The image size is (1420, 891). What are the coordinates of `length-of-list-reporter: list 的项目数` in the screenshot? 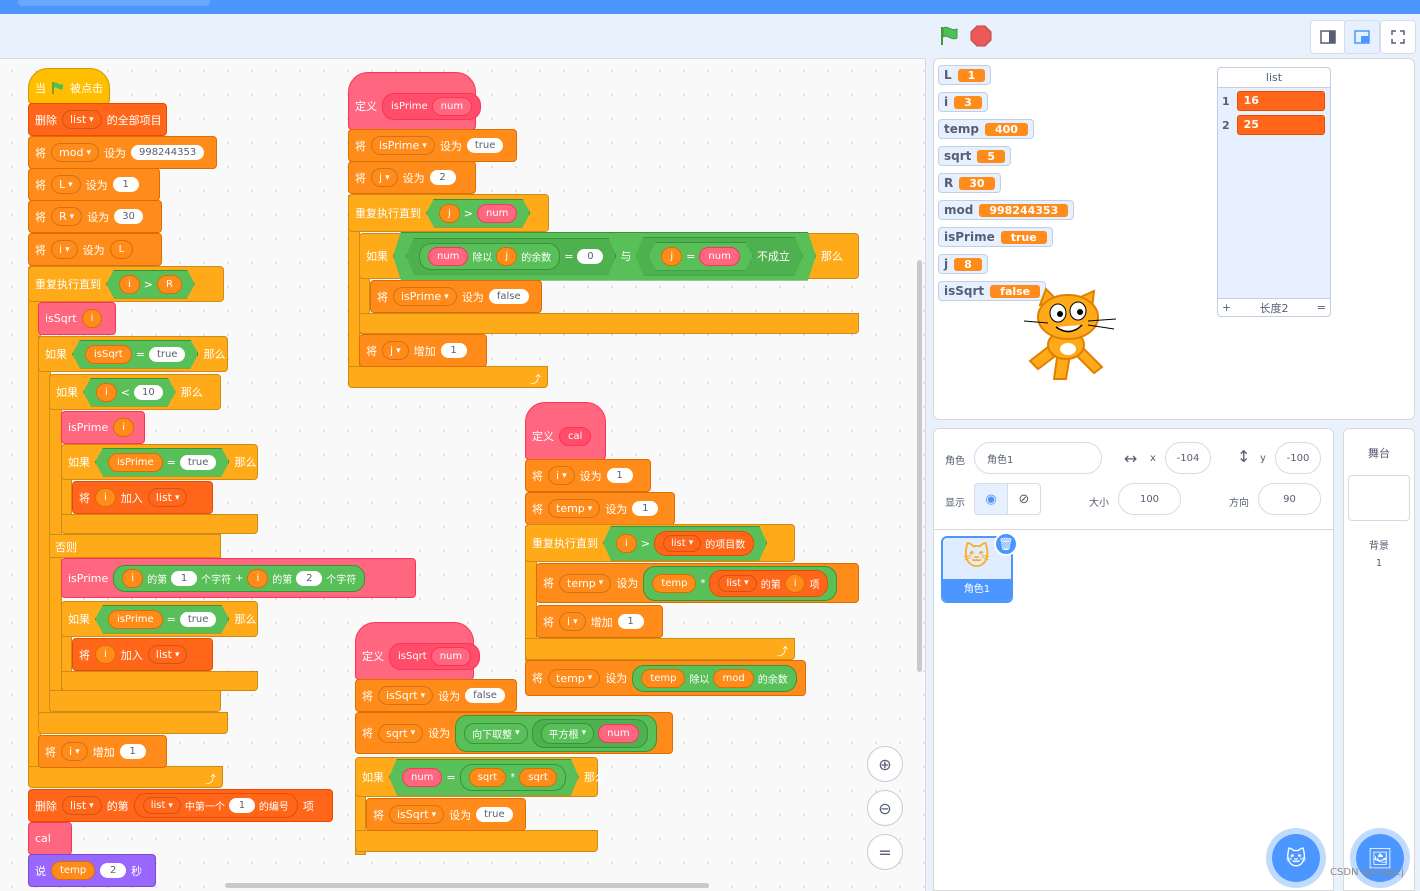 It's located at (704, 543).